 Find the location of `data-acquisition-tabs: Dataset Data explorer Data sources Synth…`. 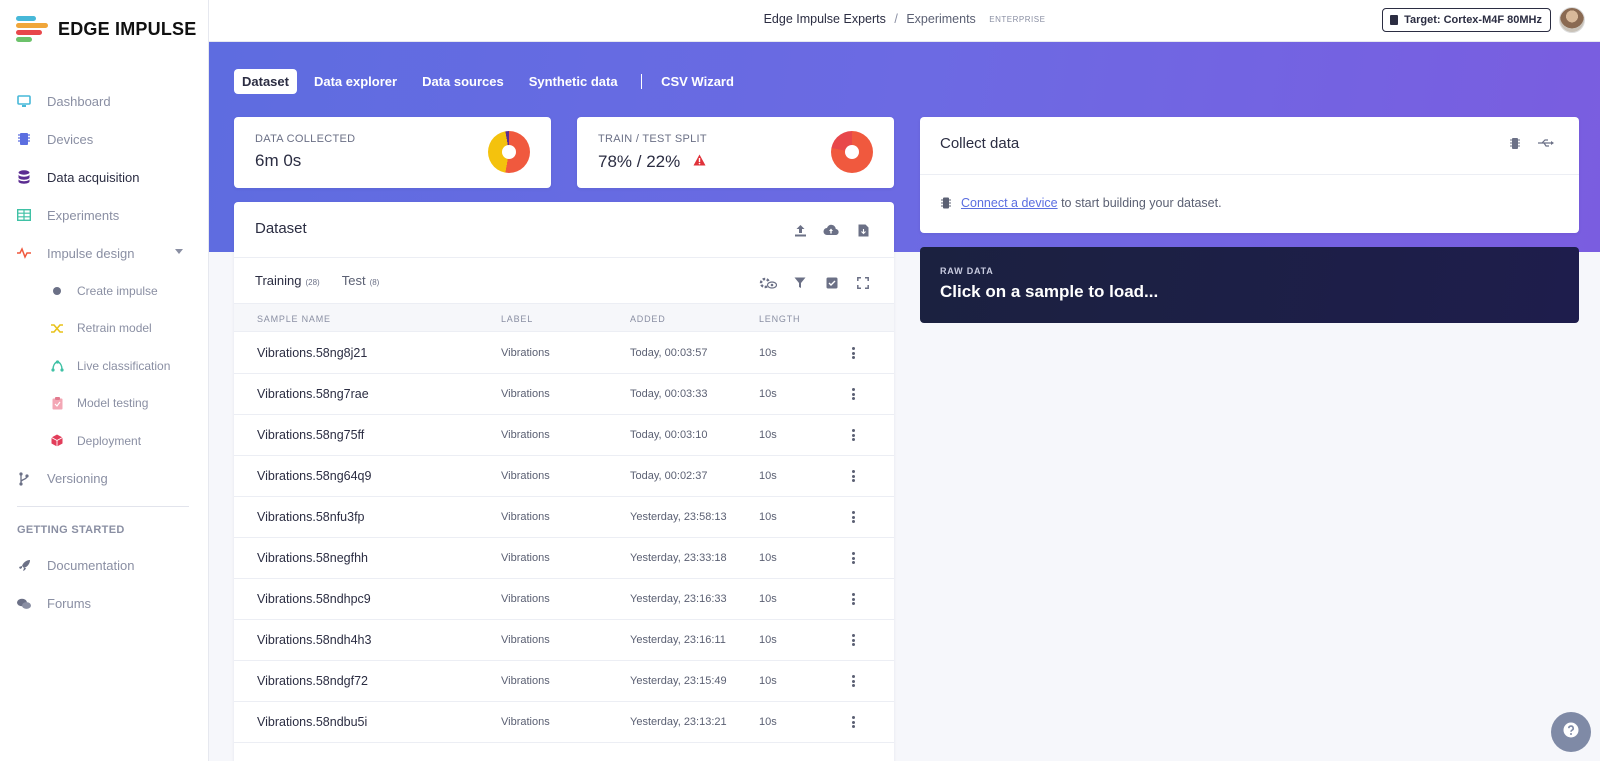

data-acquisition-tabs: Dataset Data explorer Data sources Synth… is located at coordinates (492, 81).